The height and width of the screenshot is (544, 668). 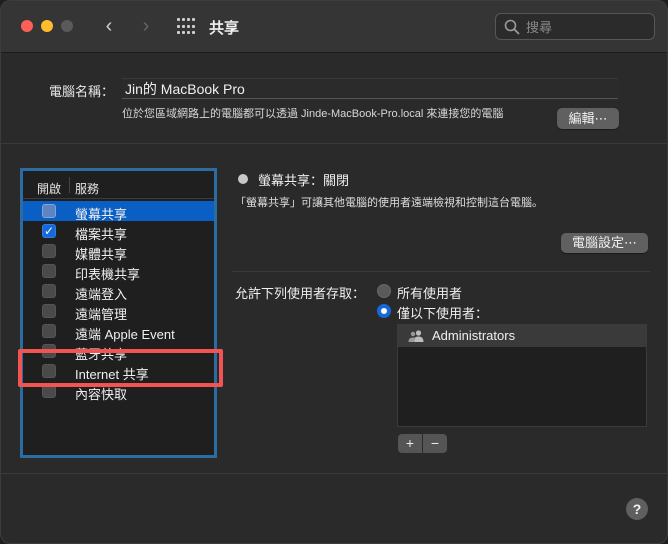 I want to click on radio-only-these-users, so click(x=384, y=311).